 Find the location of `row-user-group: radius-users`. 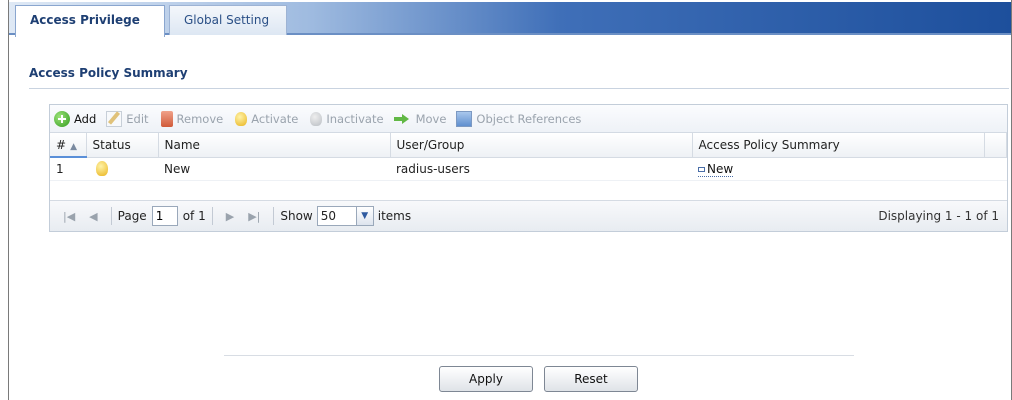

row-user-group: radius-users is located at coordinates (541, 169).